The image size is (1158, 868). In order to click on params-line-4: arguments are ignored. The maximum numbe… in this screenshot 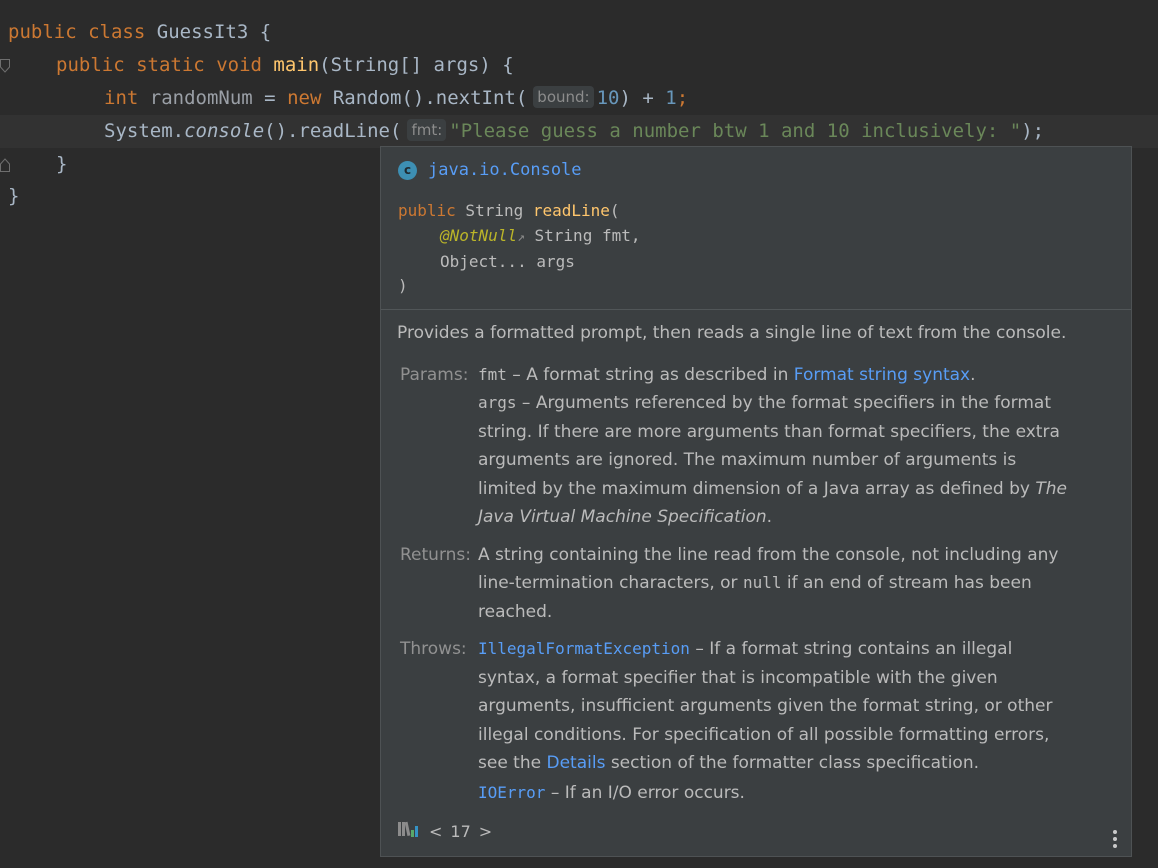, I will do `click(747, 460)`.